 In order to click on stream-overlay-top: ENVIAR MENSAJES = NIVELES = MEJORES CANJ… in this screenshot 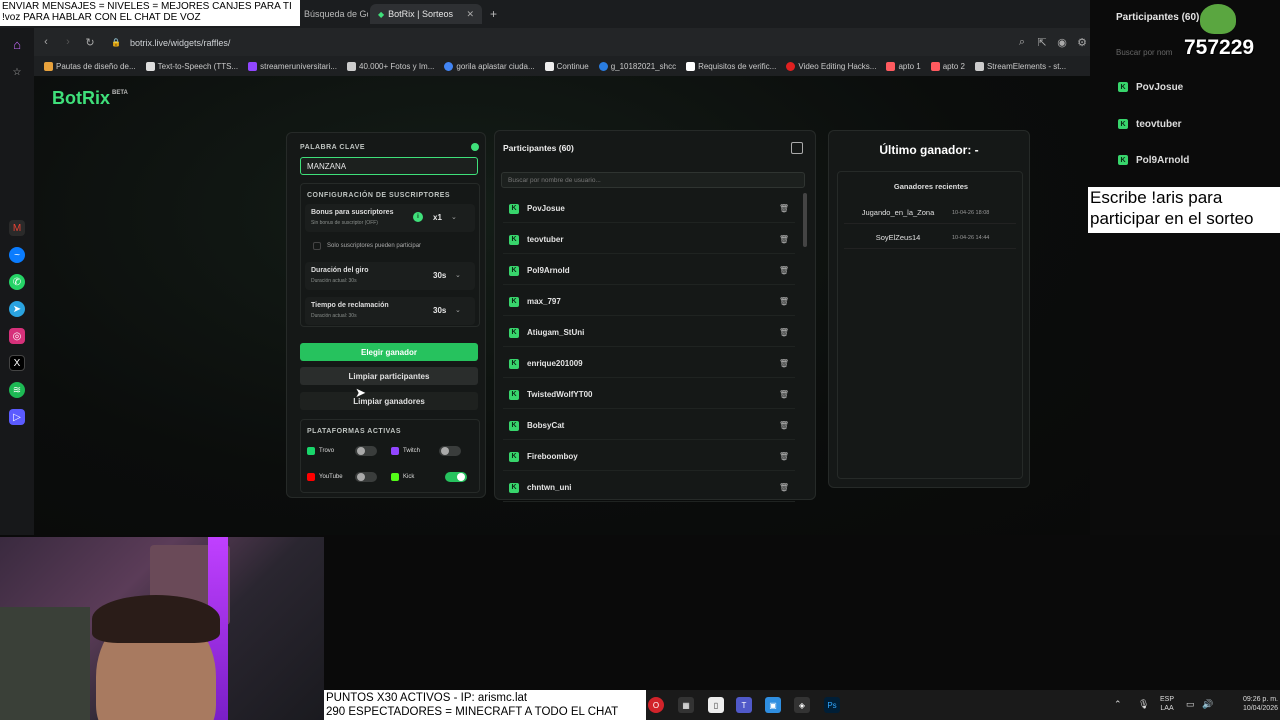, I will do `click(150, 13)`.